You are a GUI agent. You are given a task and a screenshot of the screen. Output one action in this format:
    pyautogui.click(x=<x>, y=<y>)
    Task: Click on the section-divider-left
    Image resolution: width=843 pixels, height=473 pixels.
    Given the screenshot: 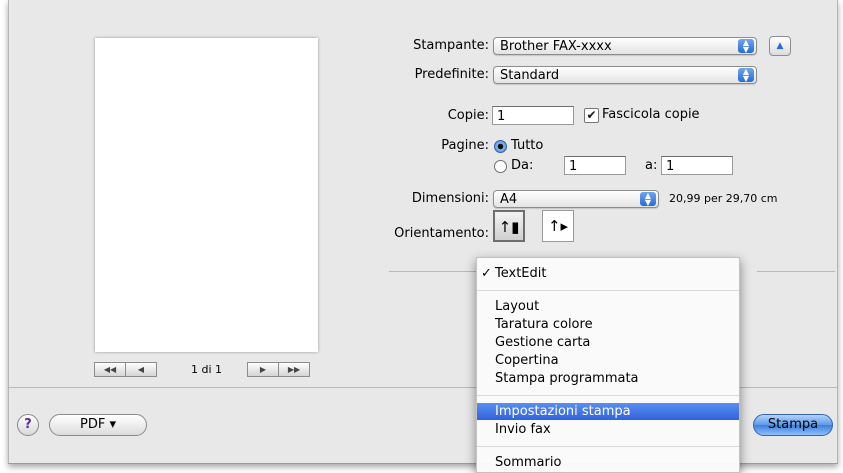 What is the action you would take?
    pyautogui.click(x=437, y=271)
    